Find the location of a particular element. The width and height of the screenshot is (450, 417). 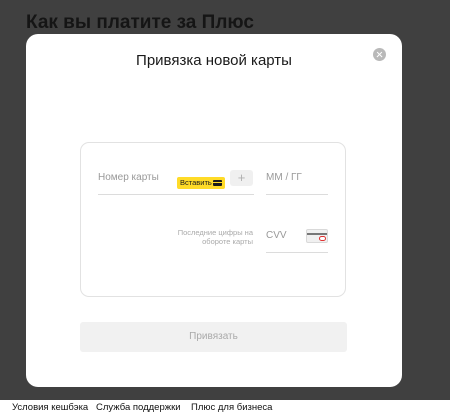

card-number-placeholder: Номер карты is located at coordinates (128, 177).